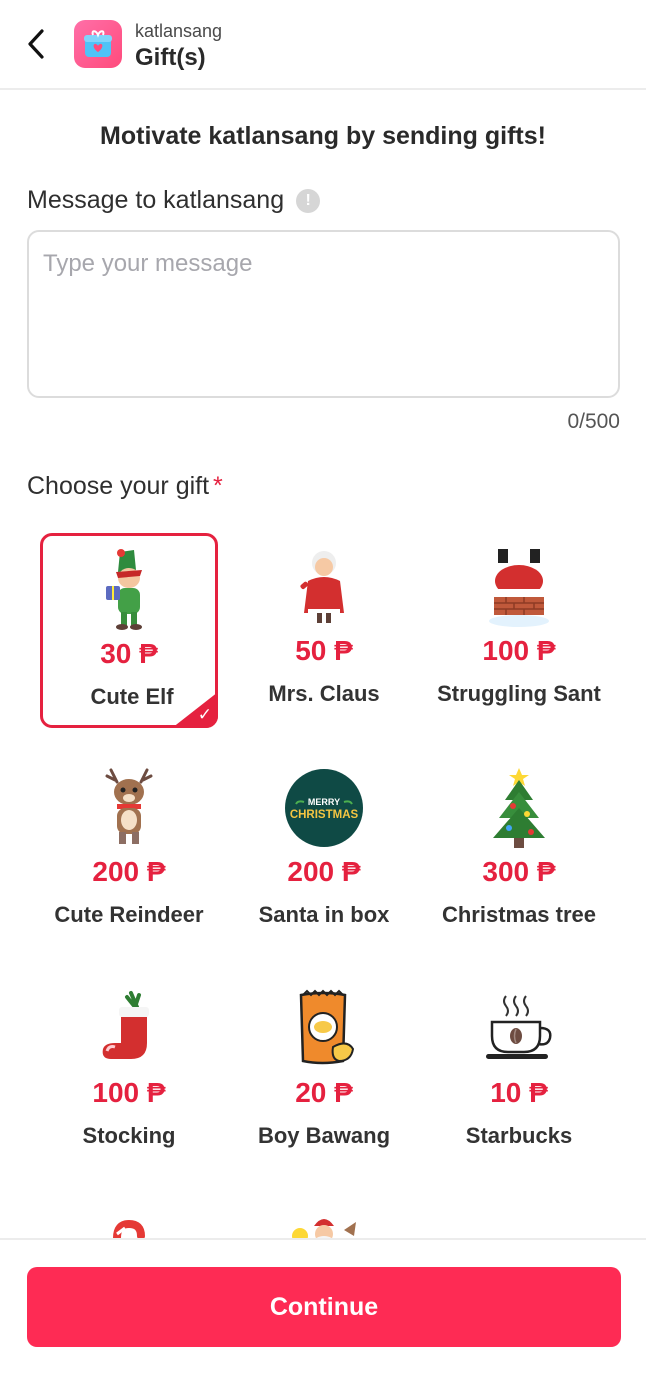 The image size is (646, 1400). Describe the element at coordinates (519, 630) in the screenshot. I see `gift-card: 100 ₱ Struggling Sant` at that location.